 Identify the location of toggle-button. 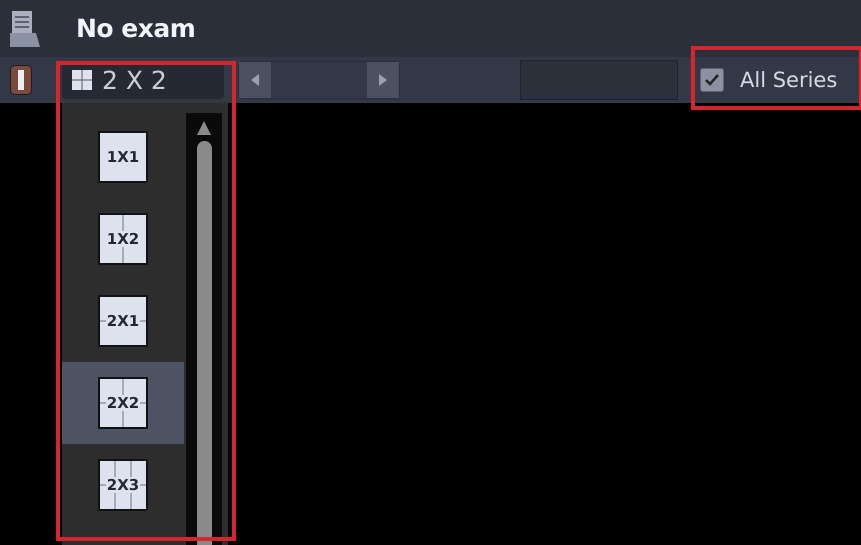
(21, 80).